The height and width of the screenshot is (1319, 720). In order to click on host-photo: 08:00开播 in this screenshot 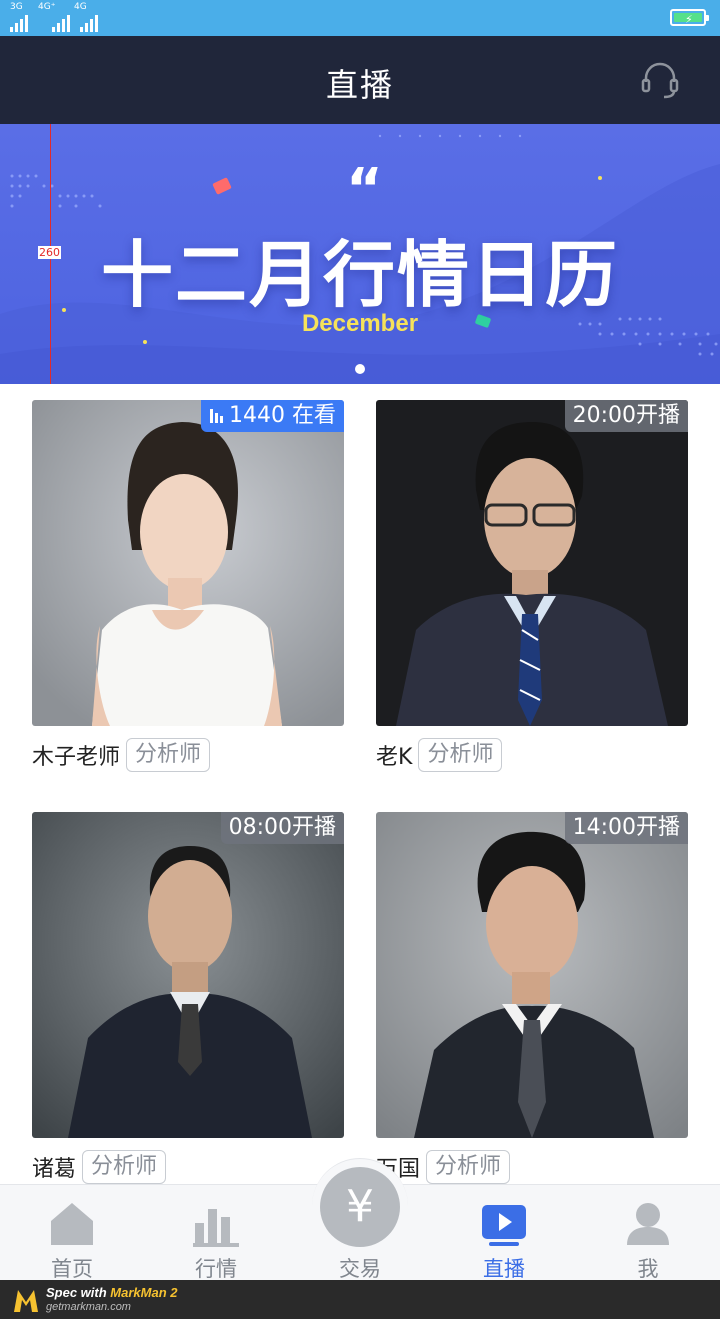, I will do `click(188, 975)`.